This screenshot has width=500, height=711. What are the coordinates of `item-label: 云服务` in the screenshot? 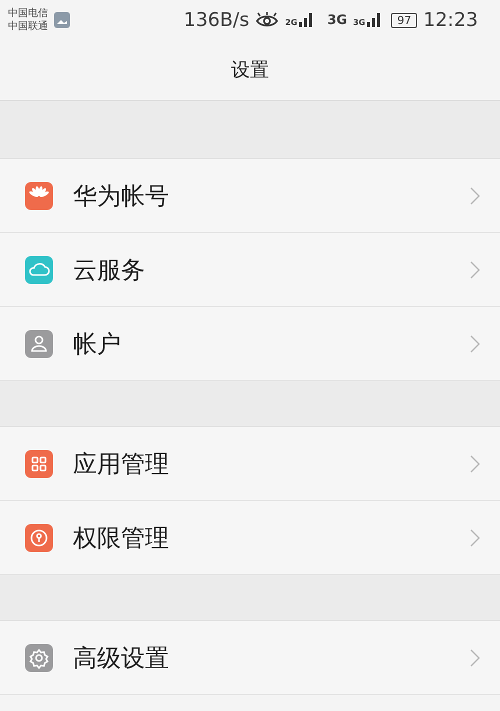 It's located at (109, 270).